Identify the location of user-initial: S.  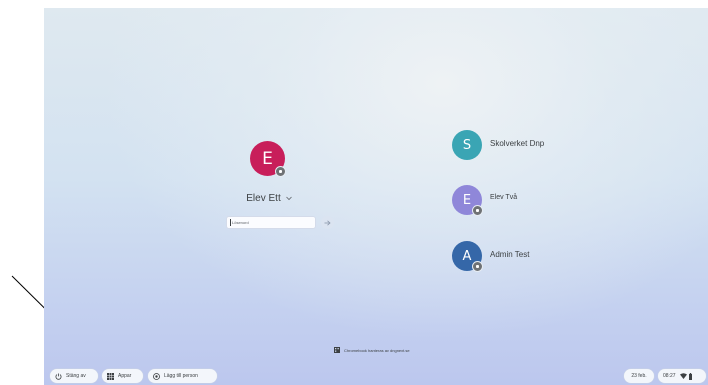
(467, 145).